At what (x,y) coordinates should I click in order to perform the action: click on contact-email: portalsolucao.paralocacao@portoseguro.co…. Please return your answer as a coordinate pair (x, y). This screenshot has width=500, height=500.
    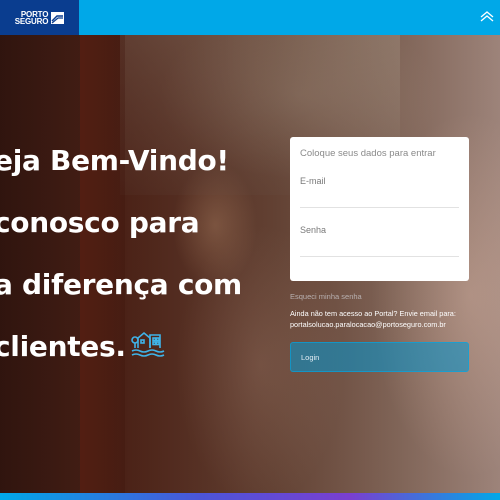
    Looking at the image, I should click on (385, 324).